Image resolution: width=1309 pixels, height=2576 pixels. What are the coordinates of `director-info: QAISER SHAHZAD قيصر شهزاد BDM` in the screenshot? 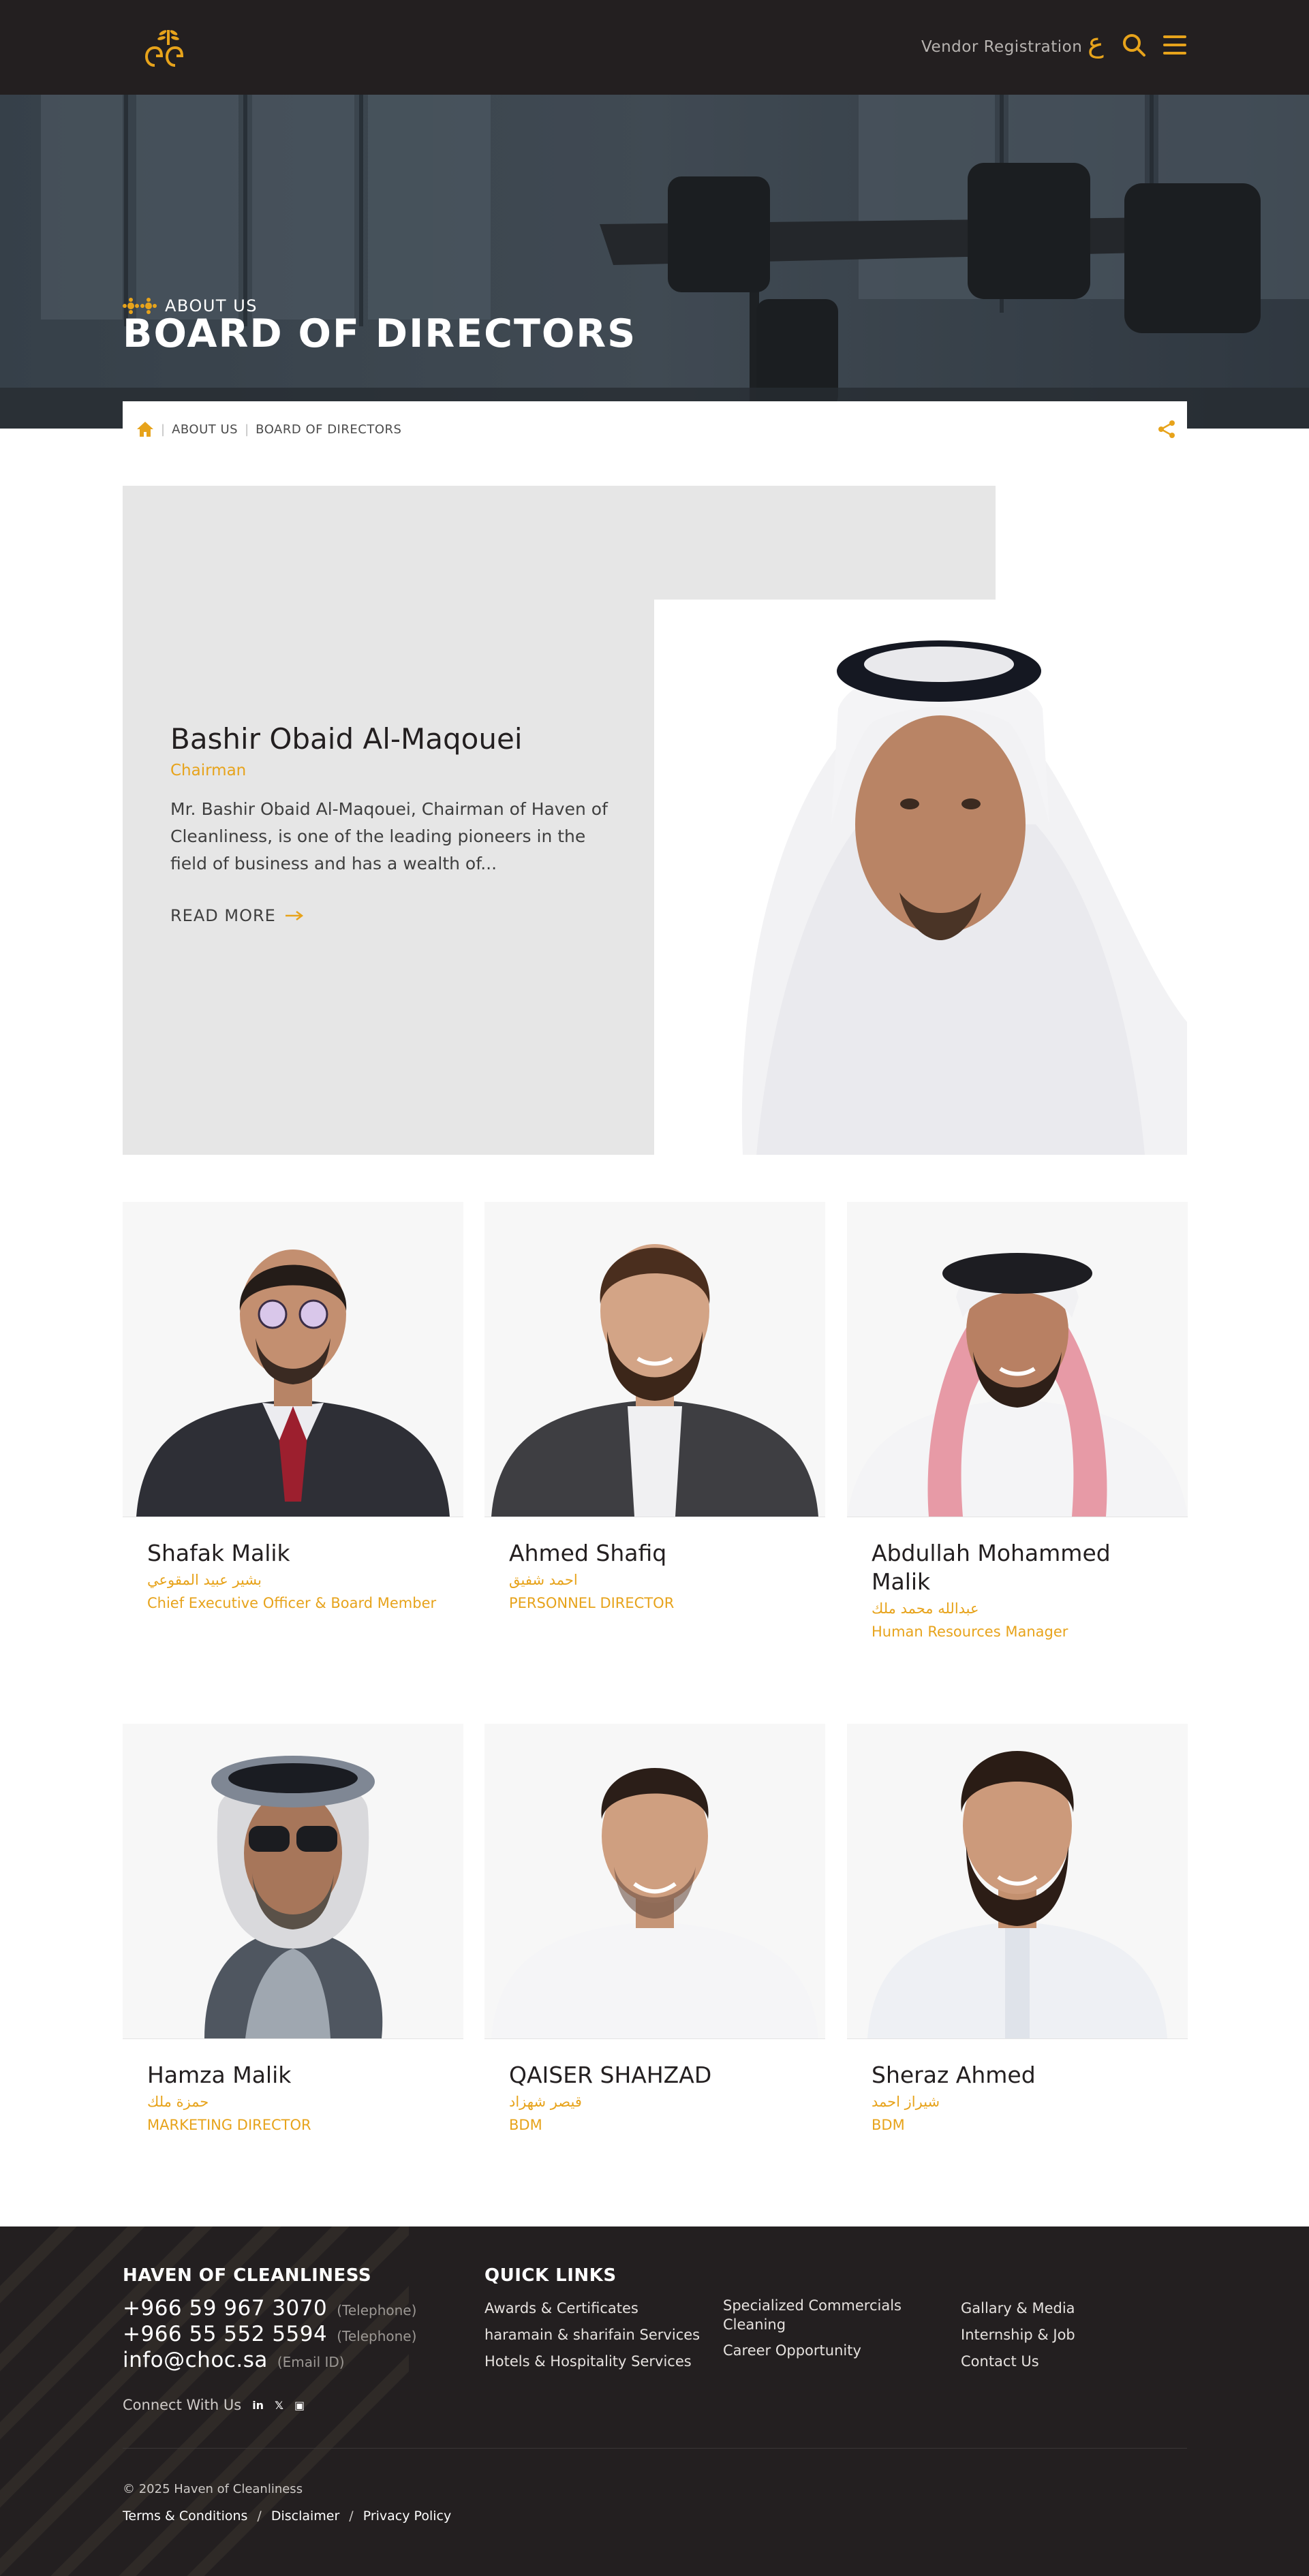 It's located at (655, 2098).